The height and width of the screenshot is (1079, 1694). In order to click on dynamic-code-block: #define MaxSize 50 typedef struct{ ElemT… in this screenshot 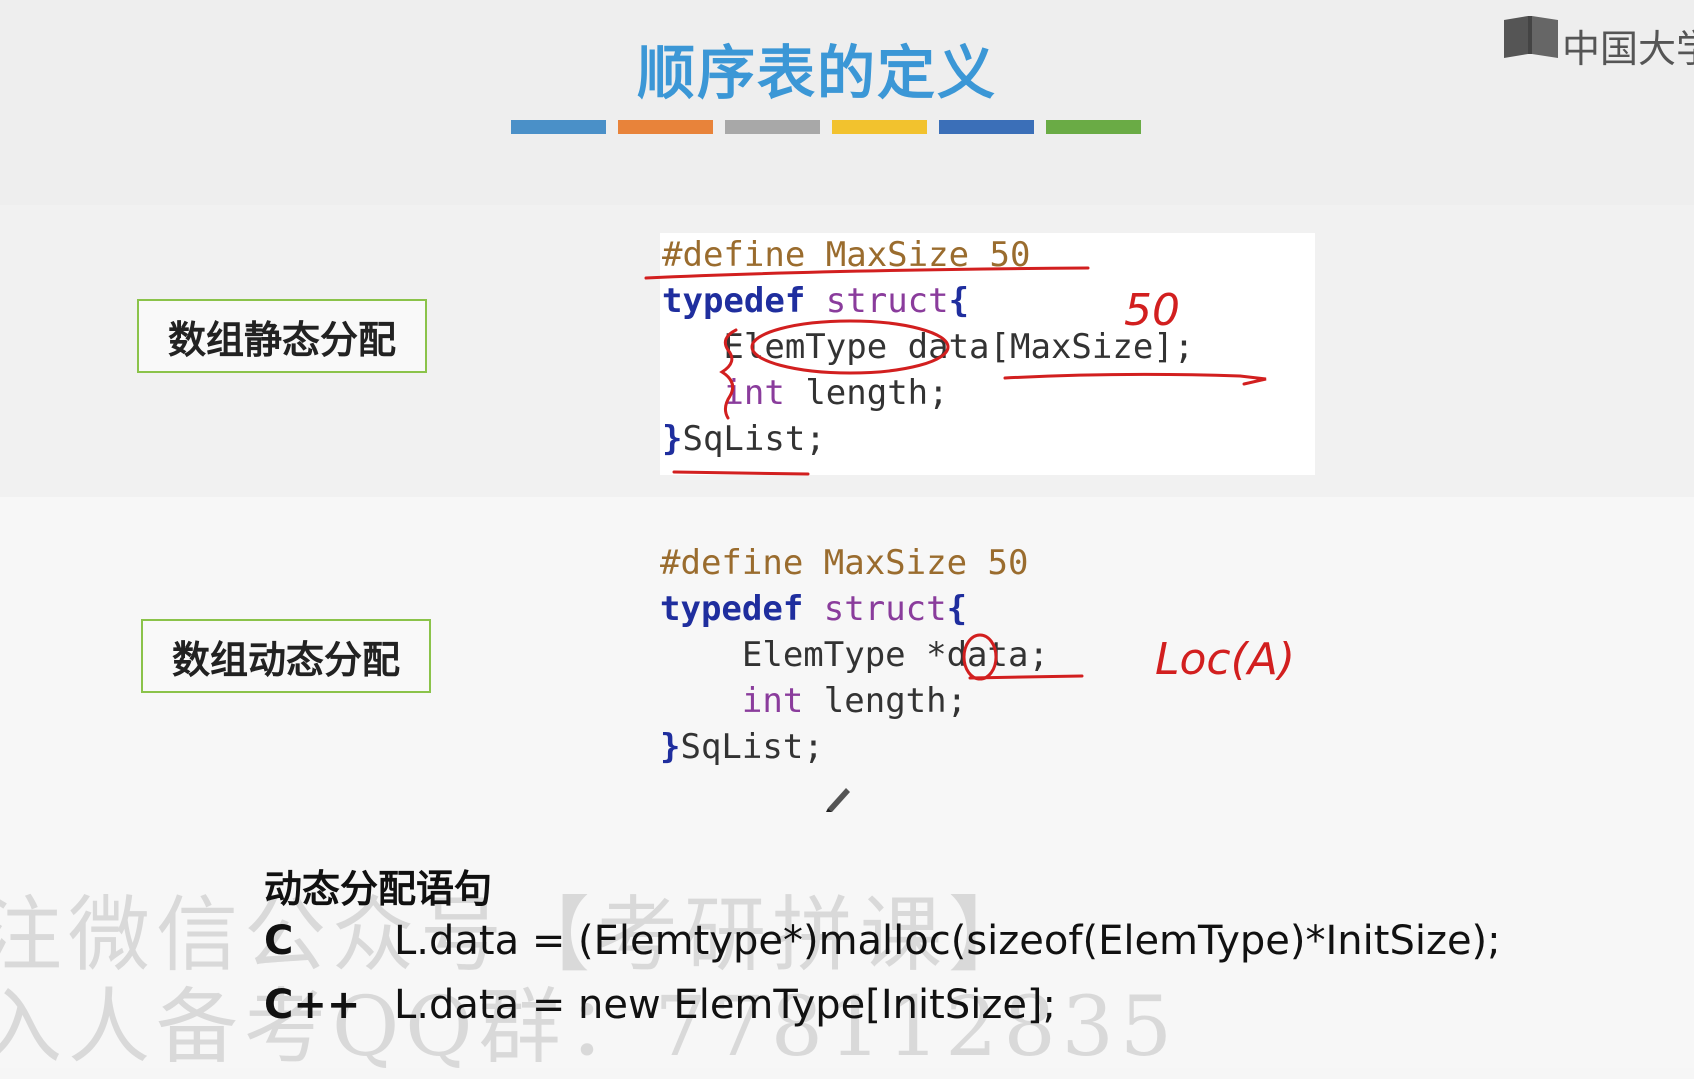, I will do `click(854, 655)`.